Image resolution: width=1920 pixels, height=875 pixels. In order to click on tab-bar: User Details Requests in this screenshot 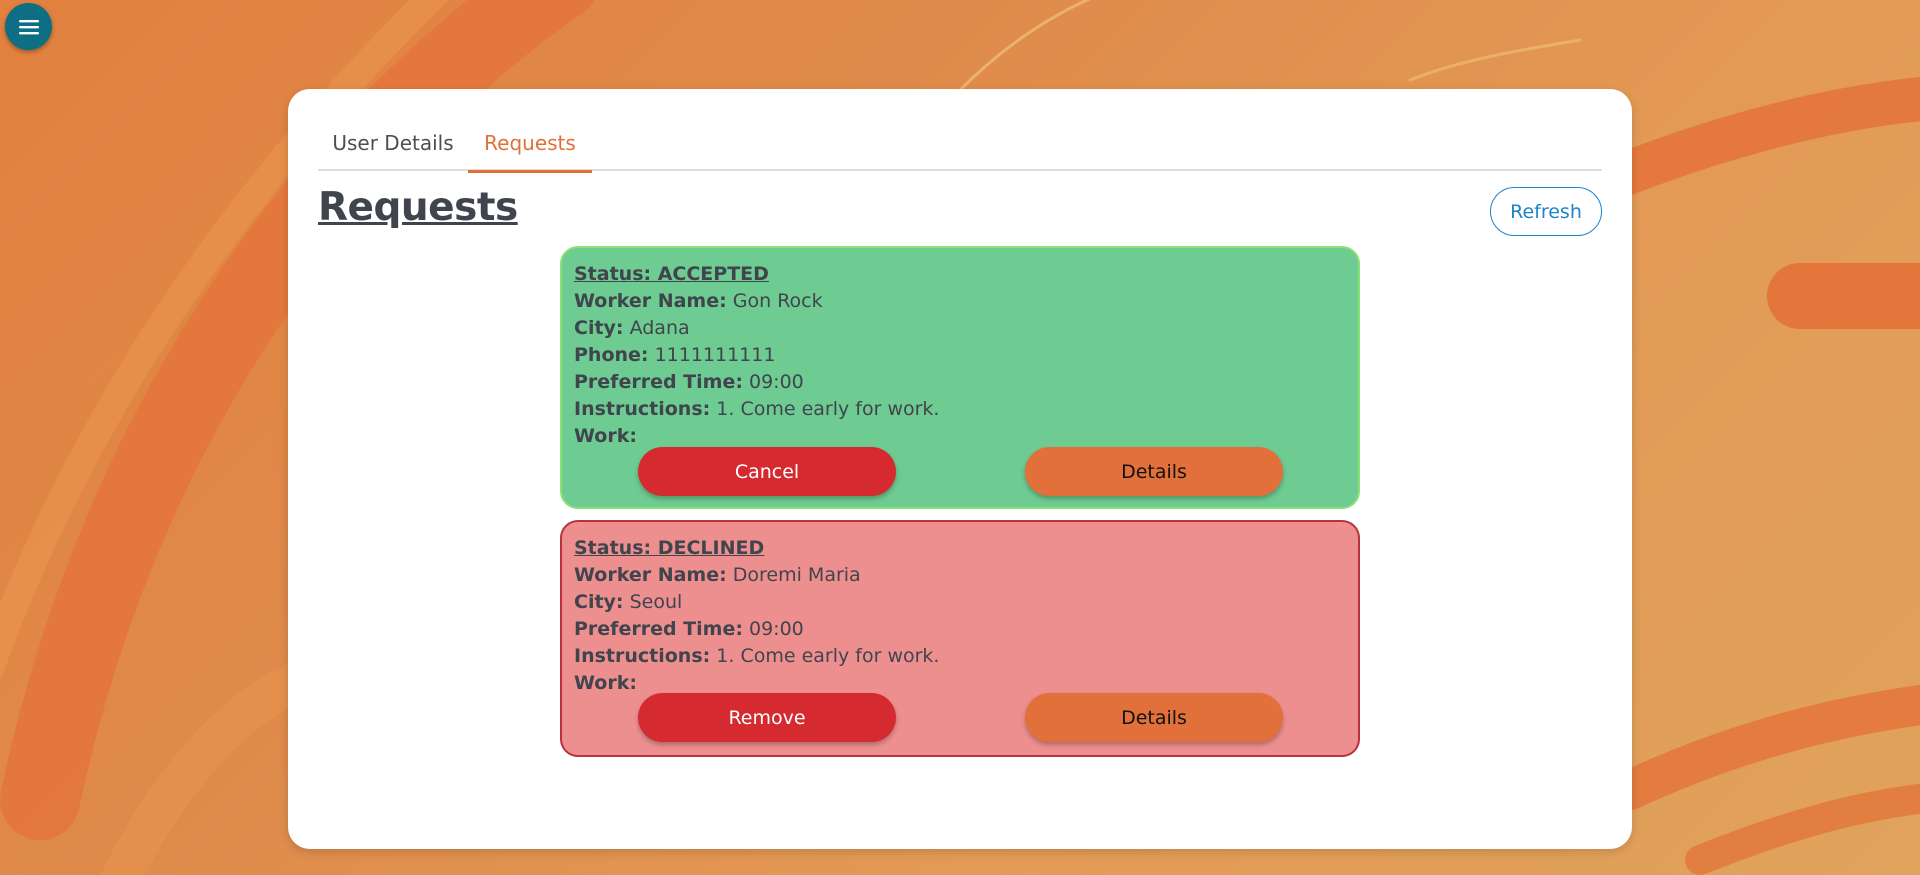, I will do `click(960, 150)`.